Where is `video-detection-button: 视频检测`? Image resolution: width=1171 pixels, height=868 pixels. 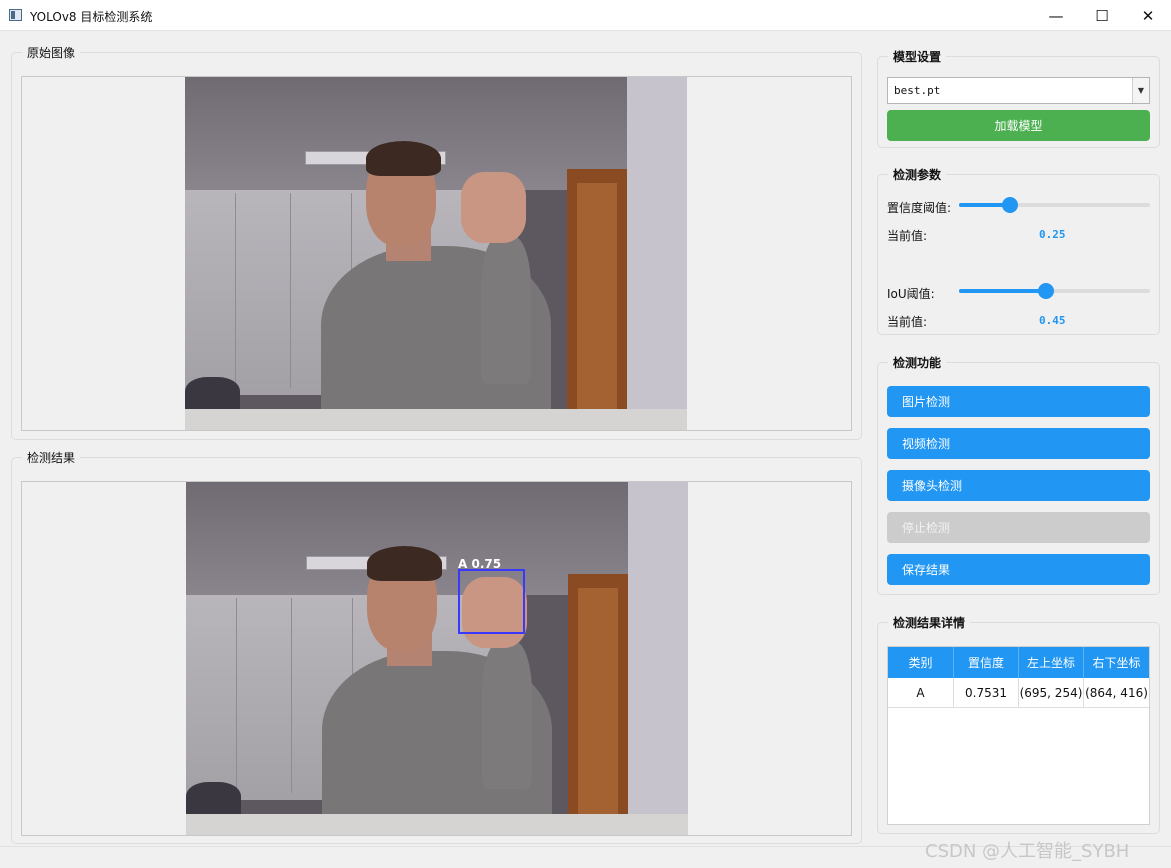
video-detection-button: 视频检测 is located at coordinates (1018, 443).